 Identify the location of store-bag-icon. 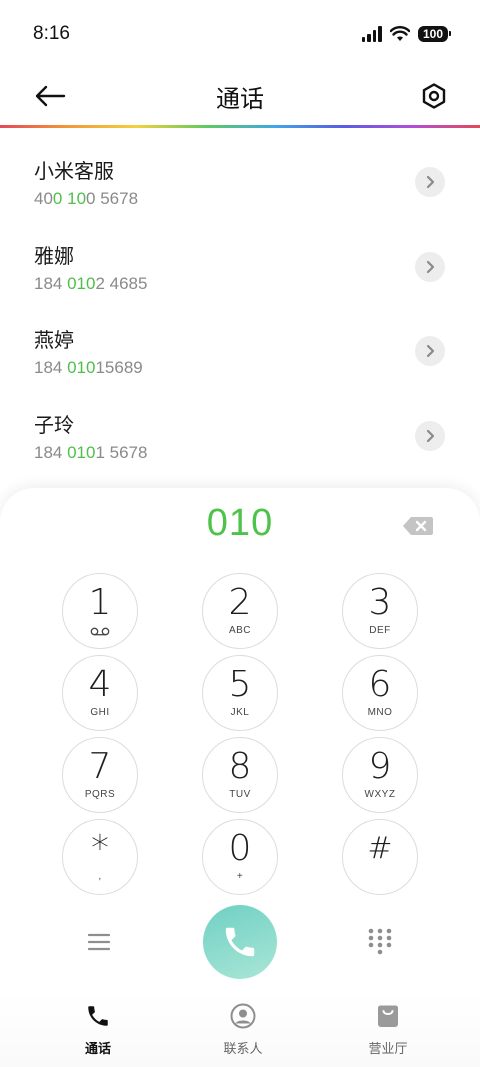
(388, 1016).